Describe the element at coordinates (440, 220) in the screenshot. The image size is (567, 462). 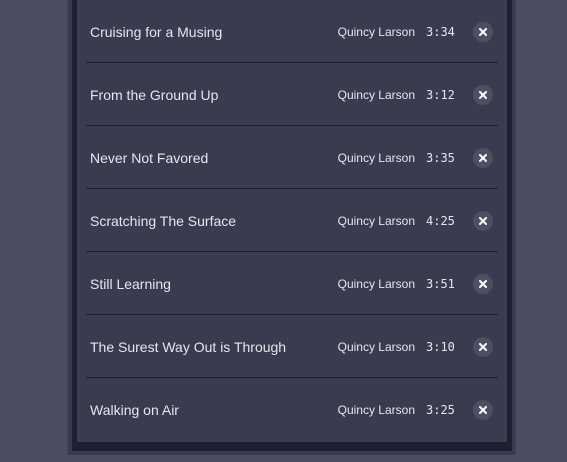
I see `track-duration: 4:25` at that location.